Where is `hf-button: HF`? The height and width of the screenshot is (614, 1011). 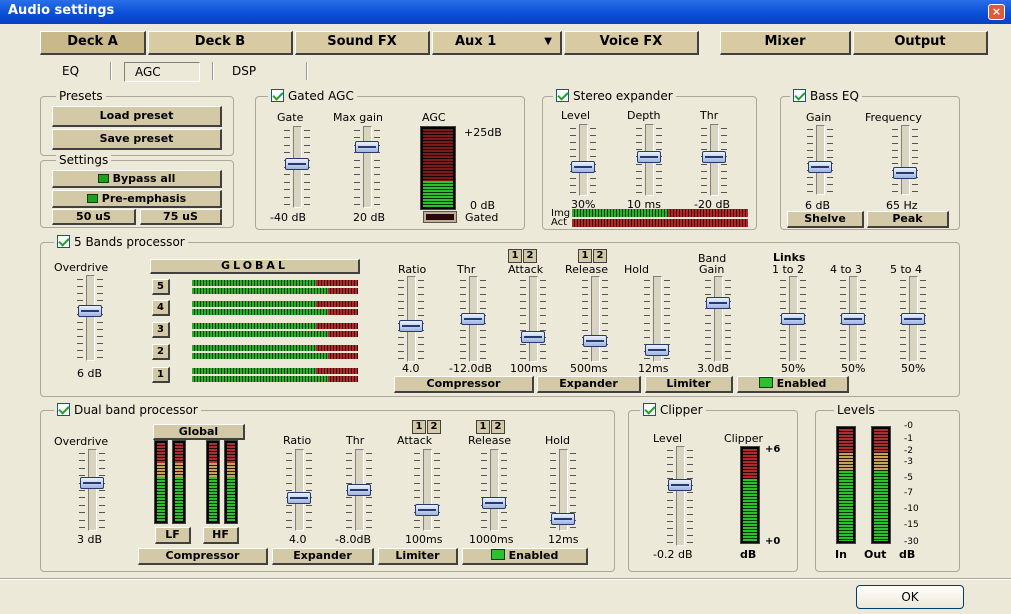 hf-button: HF is located at coordinates (221, 535).